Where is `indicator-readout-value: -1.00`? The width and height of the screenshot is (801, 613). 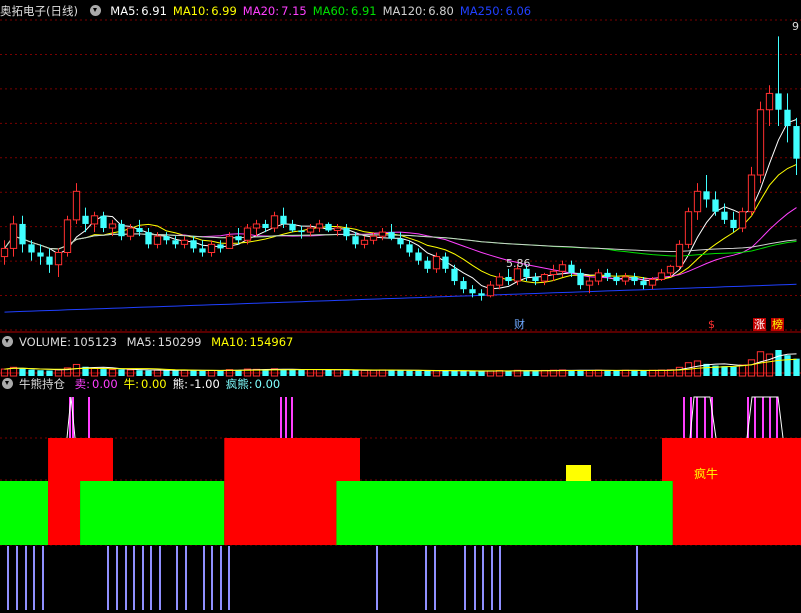
indicator-readout-value: -1.00 is located at coordinates (205, 384).